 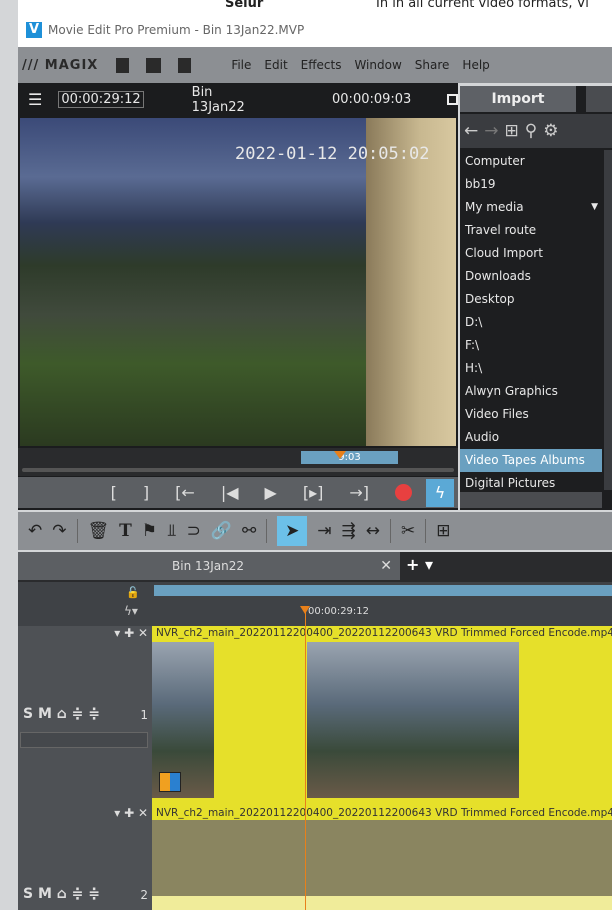 What do you see at coordinates (9, 455) in the screenshot?
I see `background-strip` at bounding box center [9, 455].